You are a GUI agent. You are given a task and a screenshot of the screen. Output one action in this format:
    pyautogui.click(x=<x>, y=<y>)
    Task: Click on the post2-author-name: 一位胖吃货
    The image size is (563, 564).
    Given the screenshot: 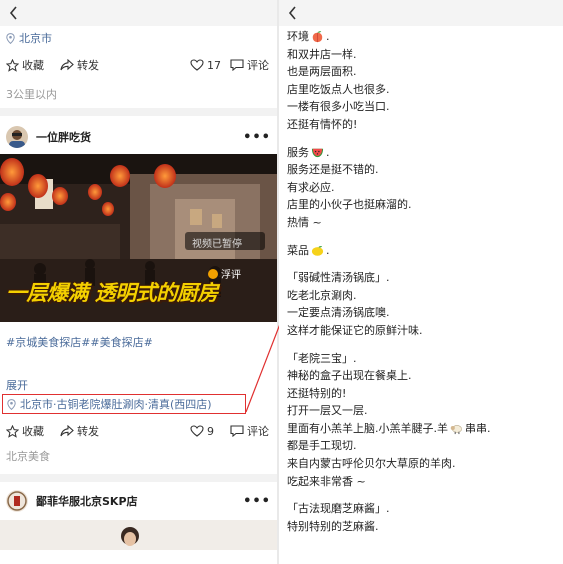 What is the action you would take?
    pyautogui.click(x=139, y=137)
    